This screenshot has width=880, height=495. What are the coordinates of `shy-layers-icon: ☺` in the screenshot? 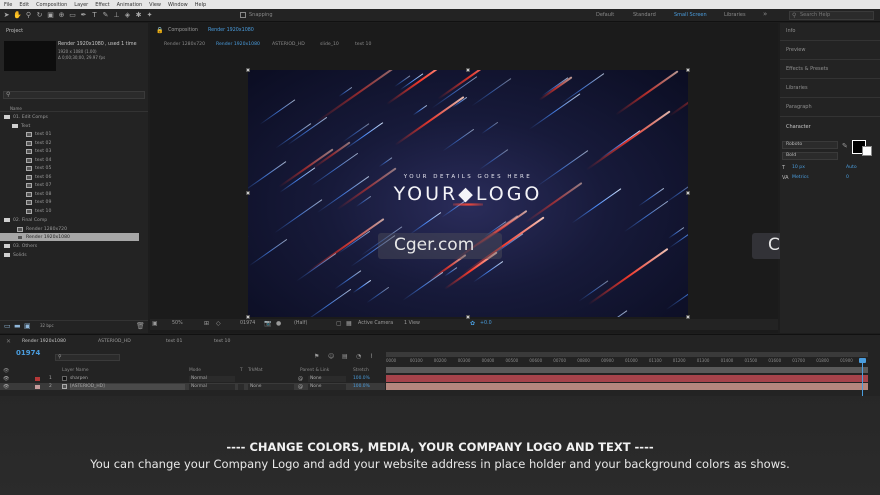 It's located at (331, 356).